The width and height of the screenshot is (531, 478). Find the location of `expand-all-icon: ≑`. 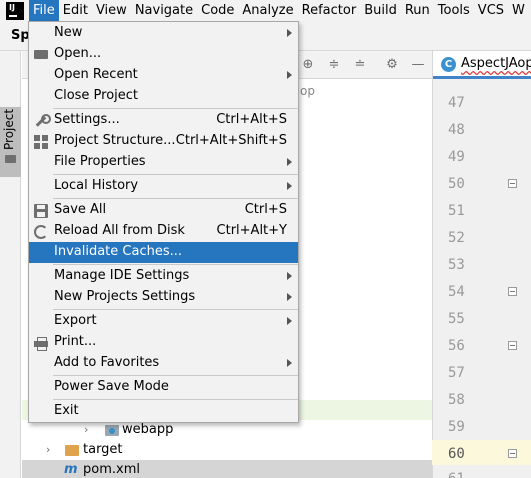

expand-all-icon: ≑ is located at coordinates (334, 65).